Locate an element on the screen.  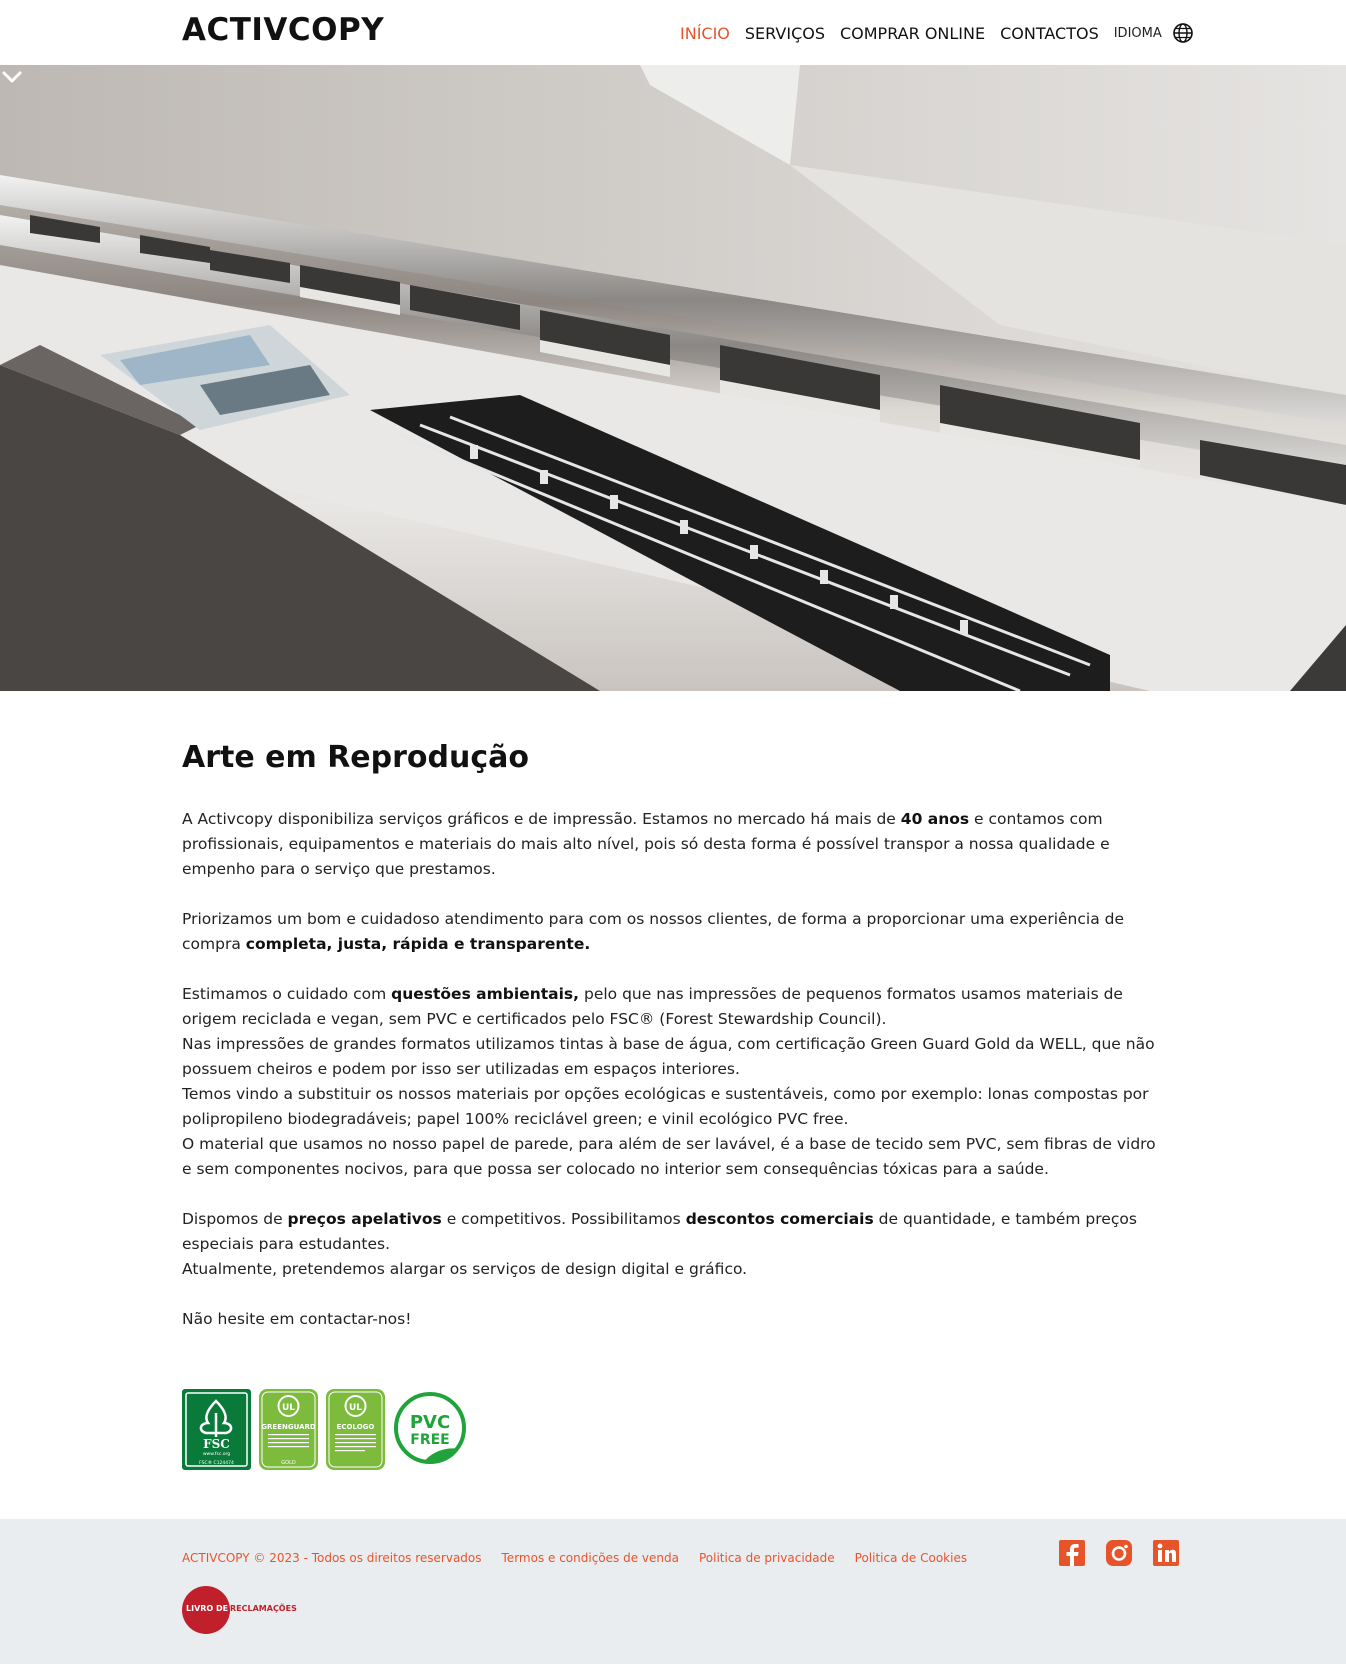
svg-text: GOLD is located at coordinates (288, 1463).